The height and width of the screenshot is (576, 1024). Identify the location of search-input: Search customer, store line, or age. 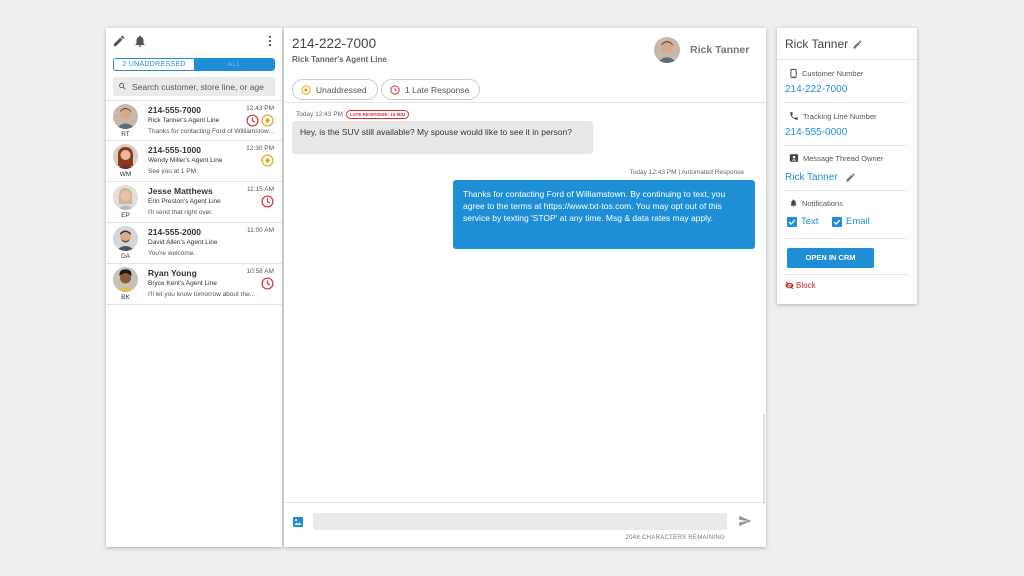
(194, 86).